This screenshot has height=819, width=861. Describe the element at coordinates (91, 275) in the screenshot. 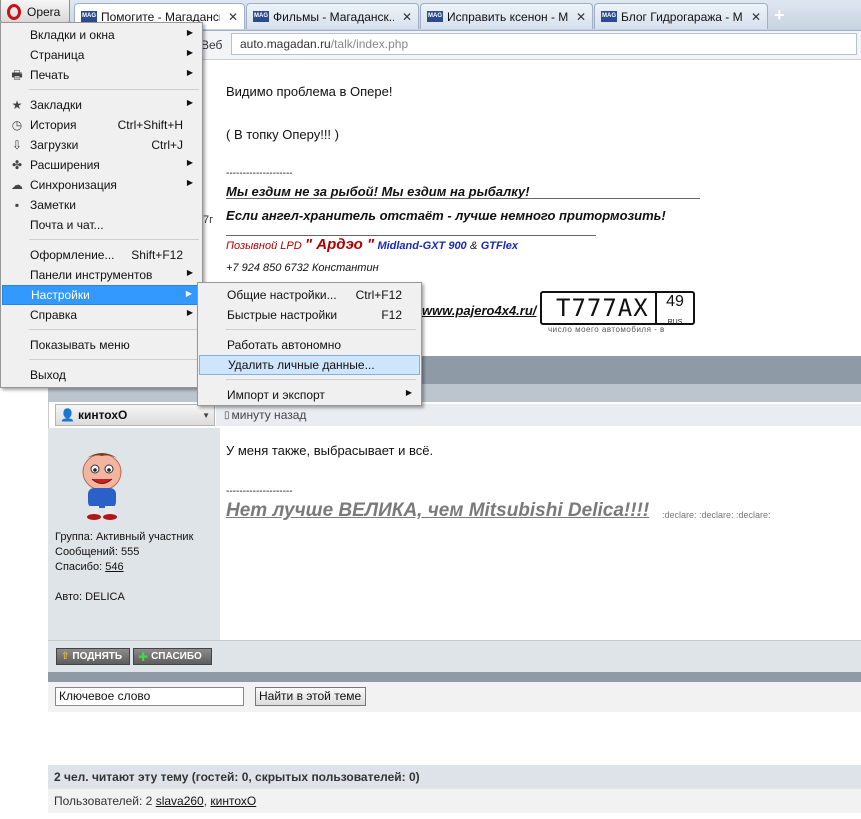

I see `menu-item-label: Панели инструментов` at that location.